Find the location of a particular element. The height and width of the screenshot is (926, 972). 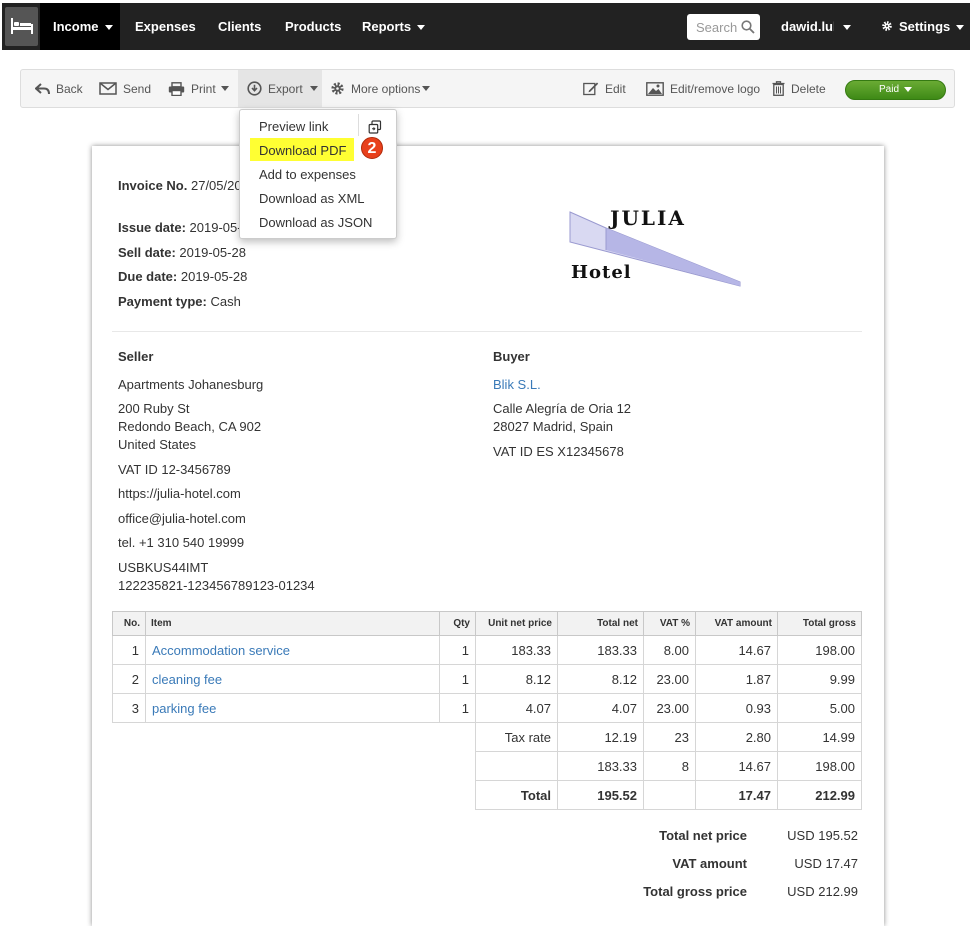

cell-no: 3 is located at coordinates (129, 708).